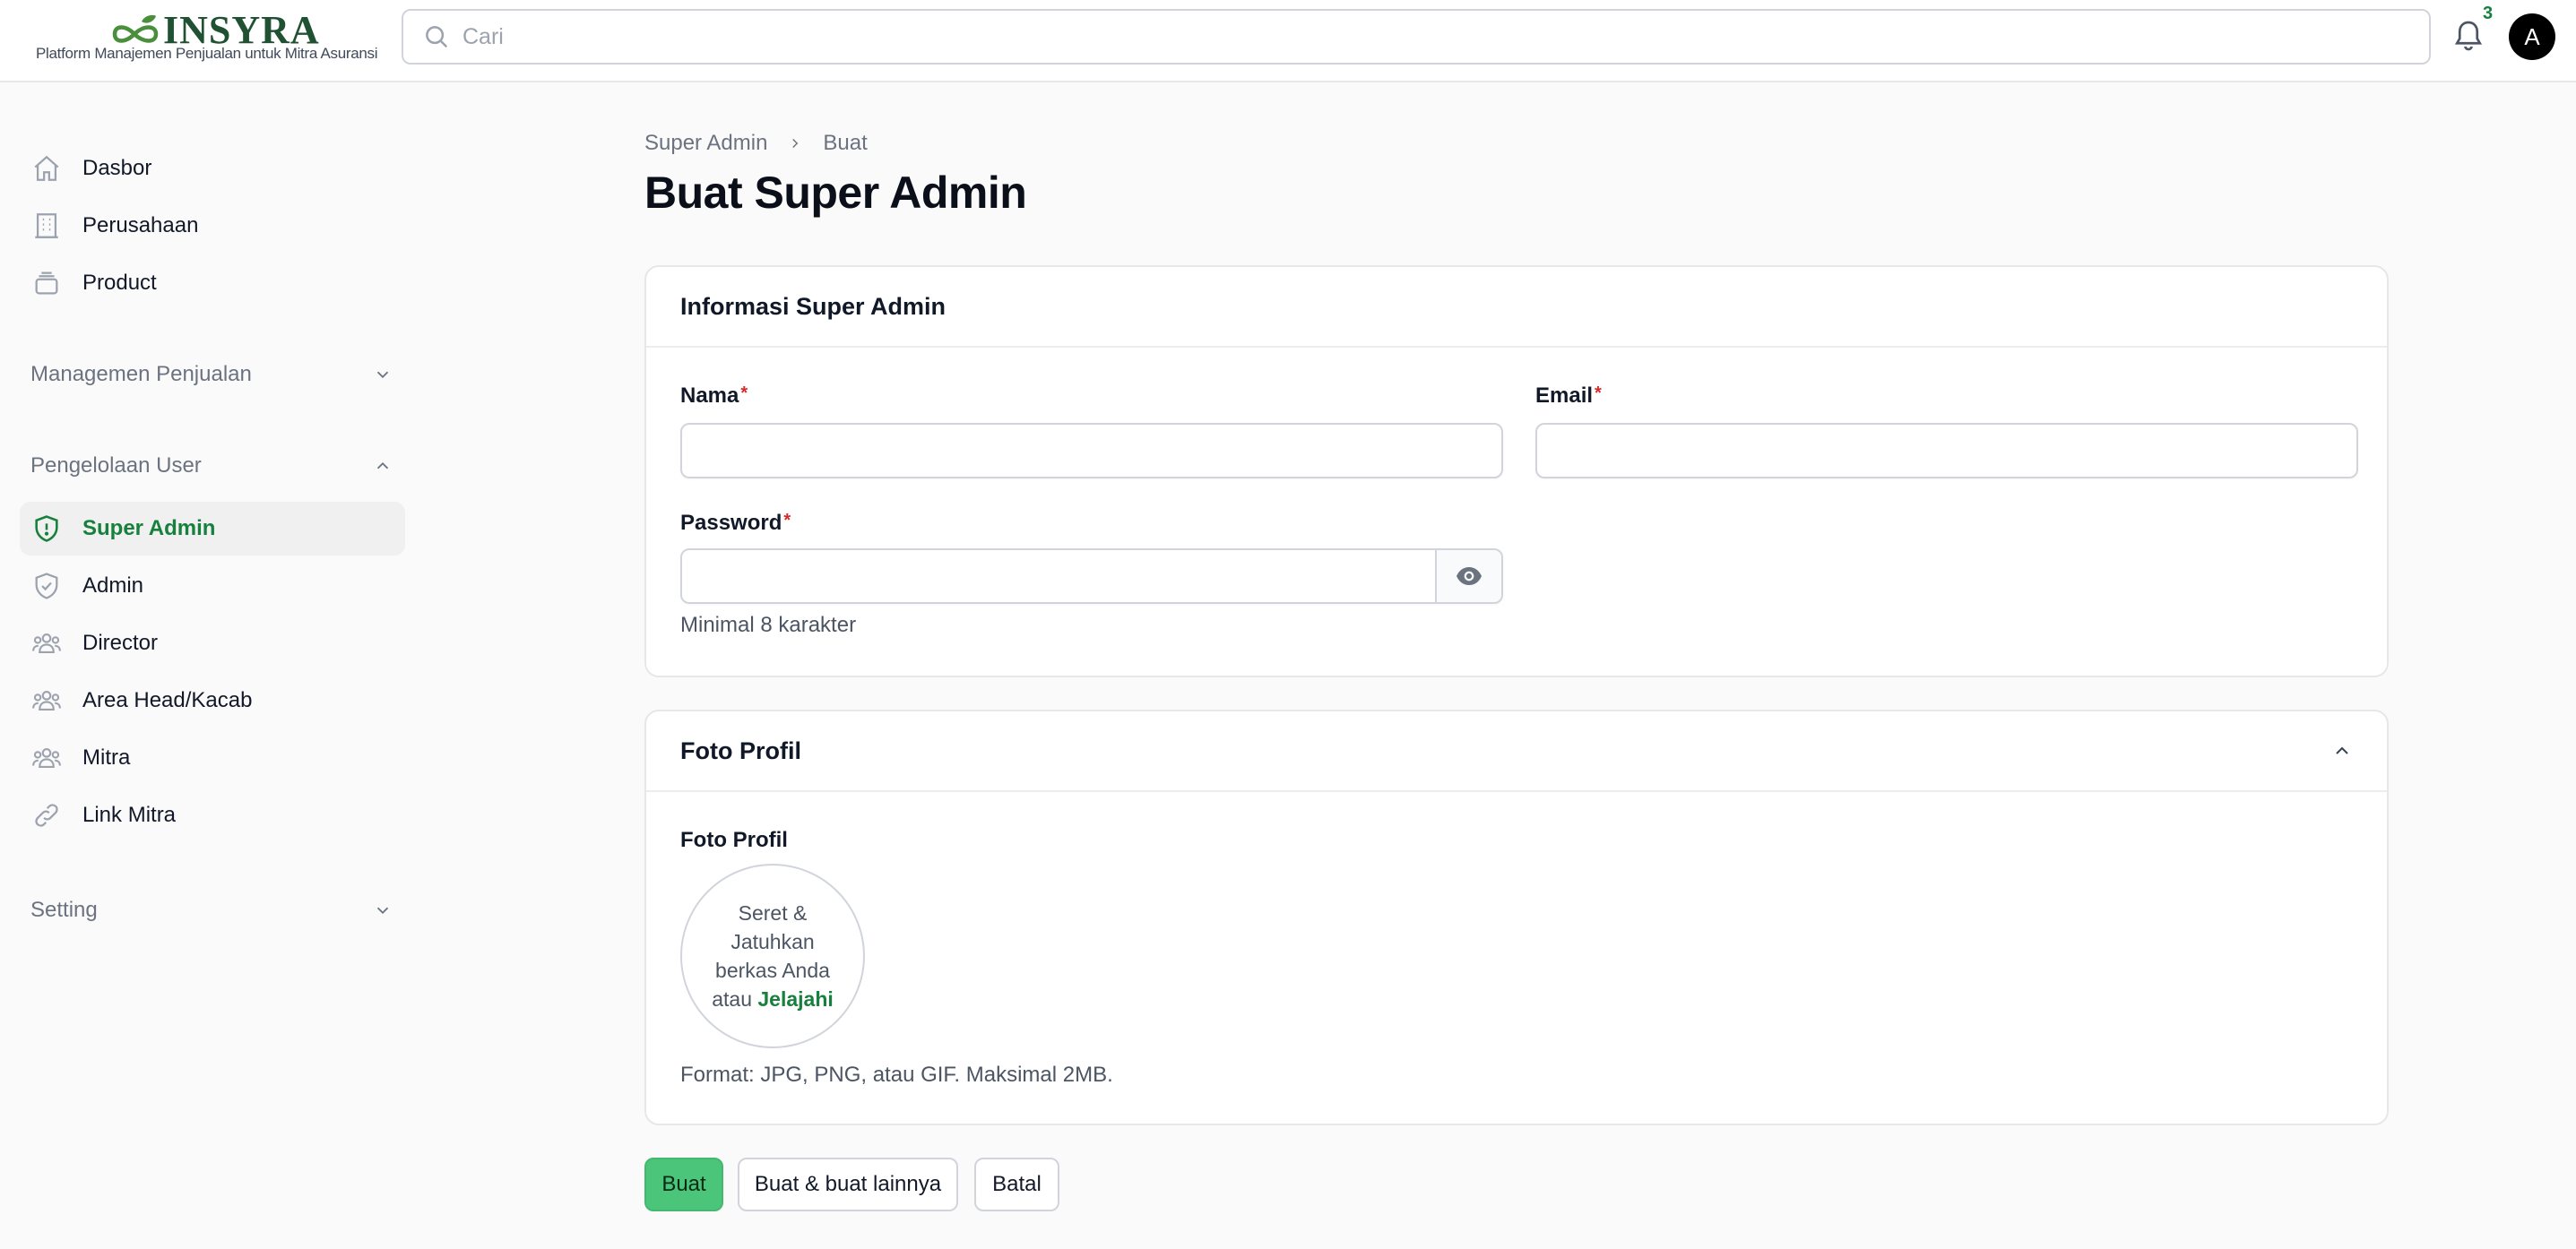 The height and width of the screenshot is (1249, 2576). Describe the element at coordinates (46, 586) in the screenshot. I see `shield-check-icon` at that location.